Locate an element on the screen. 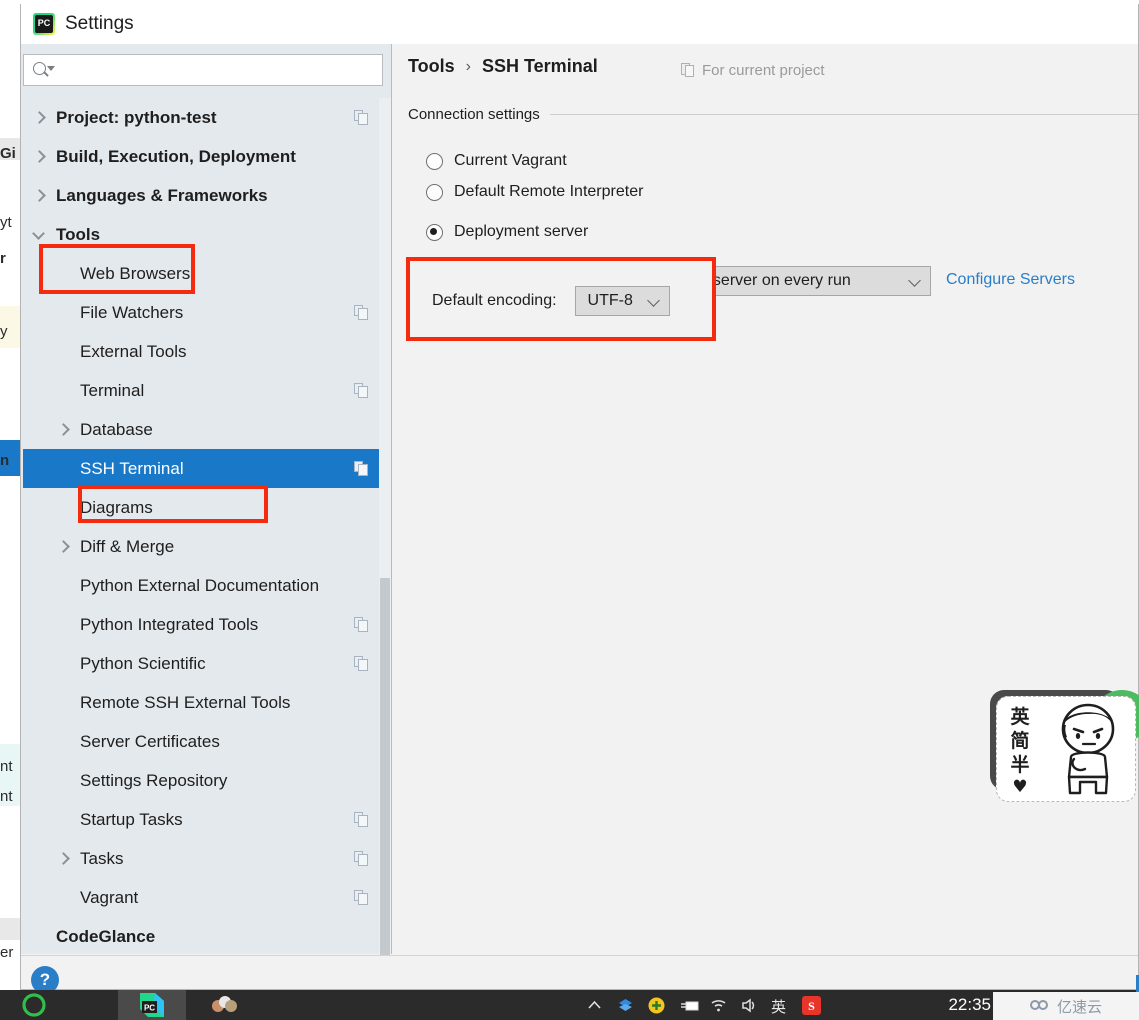 This screenshot has width=1139, height=1020. tree-item-diagrams: Diagrams is located at coordinates (203, 507).